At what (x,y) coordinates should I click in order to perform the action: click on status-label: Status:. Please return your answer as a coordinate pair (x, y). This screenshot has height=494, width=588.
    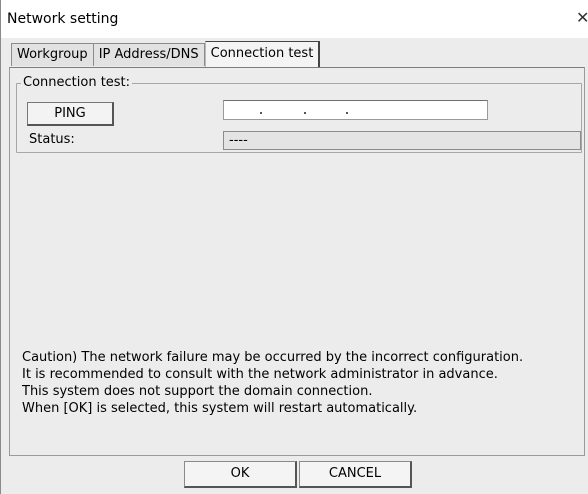
    Looking at the image, I should click on (52, 139).